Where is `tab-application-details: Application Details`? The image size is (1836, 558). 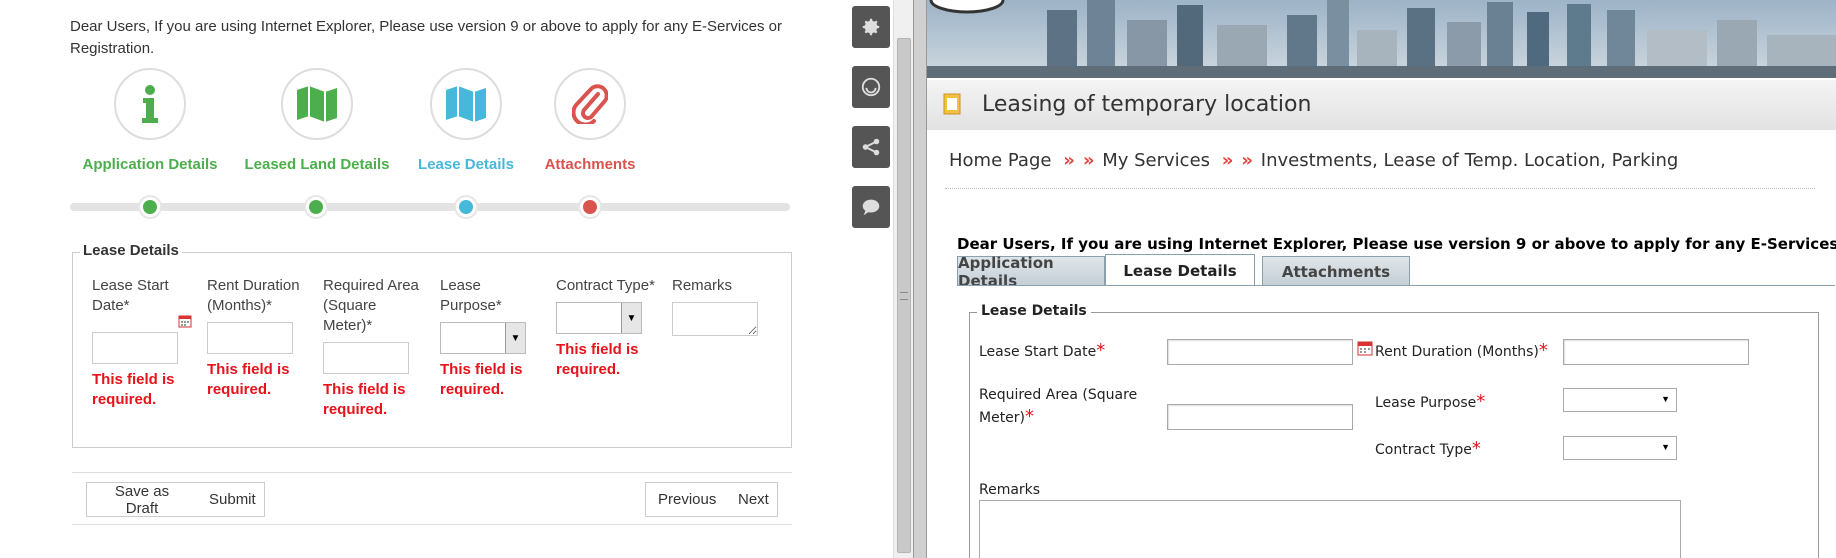 tab-application-details: Application Details is located at coordinates (1031, 272).